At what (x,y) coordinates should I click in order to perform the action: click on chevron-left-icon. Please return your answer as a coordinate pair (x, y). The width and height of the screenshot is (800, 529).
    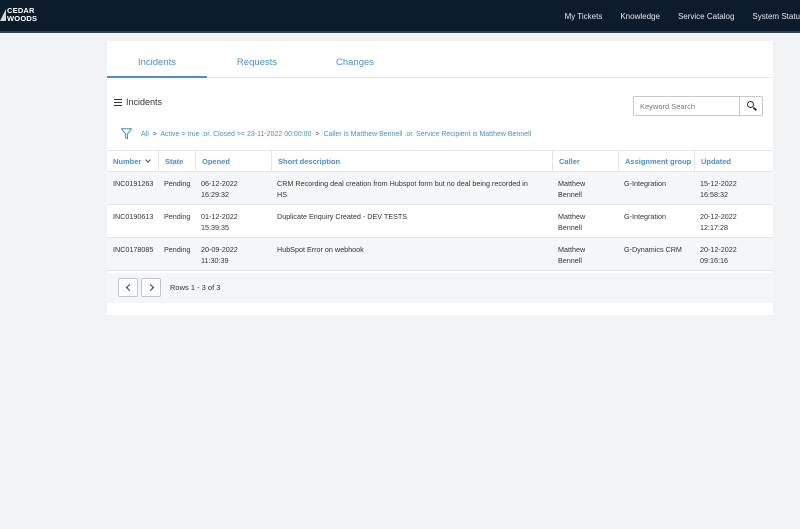
    Looking at the image, I should click on (129, 287).